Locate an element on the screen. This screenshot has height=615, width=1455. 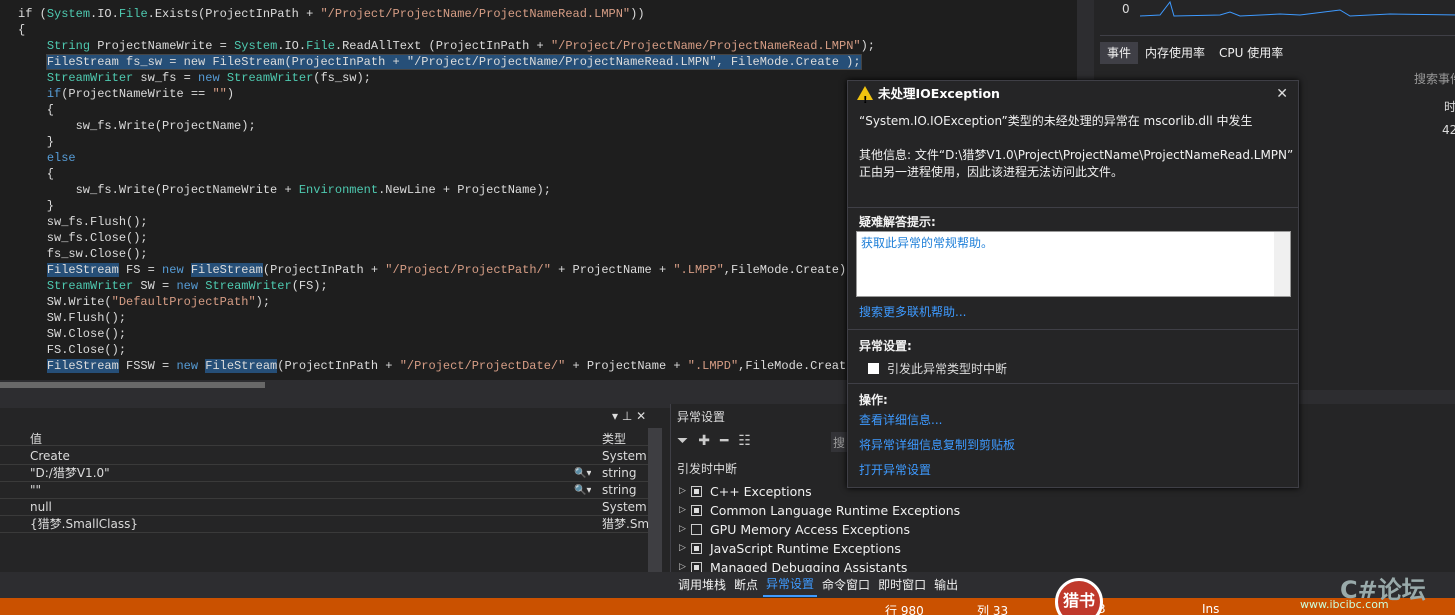
close-icon: ✕ is located at coordinates (1282, 94).